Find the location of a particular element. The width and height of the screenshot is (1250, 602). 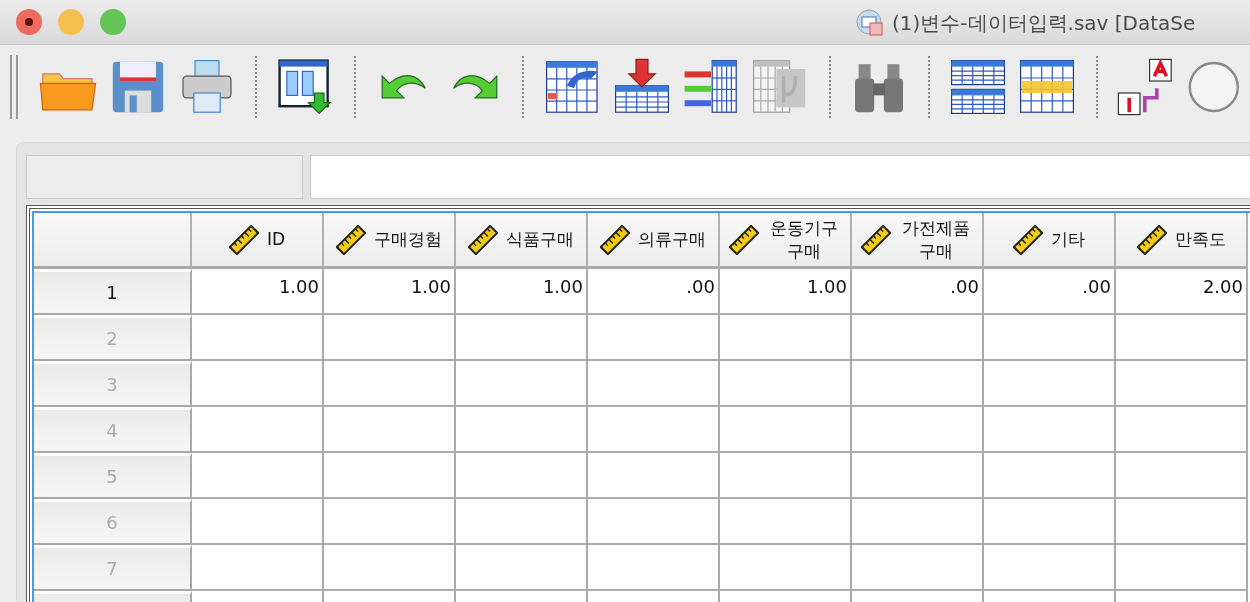

table-cell: 2.00 is located at coordinates (1182, 292).